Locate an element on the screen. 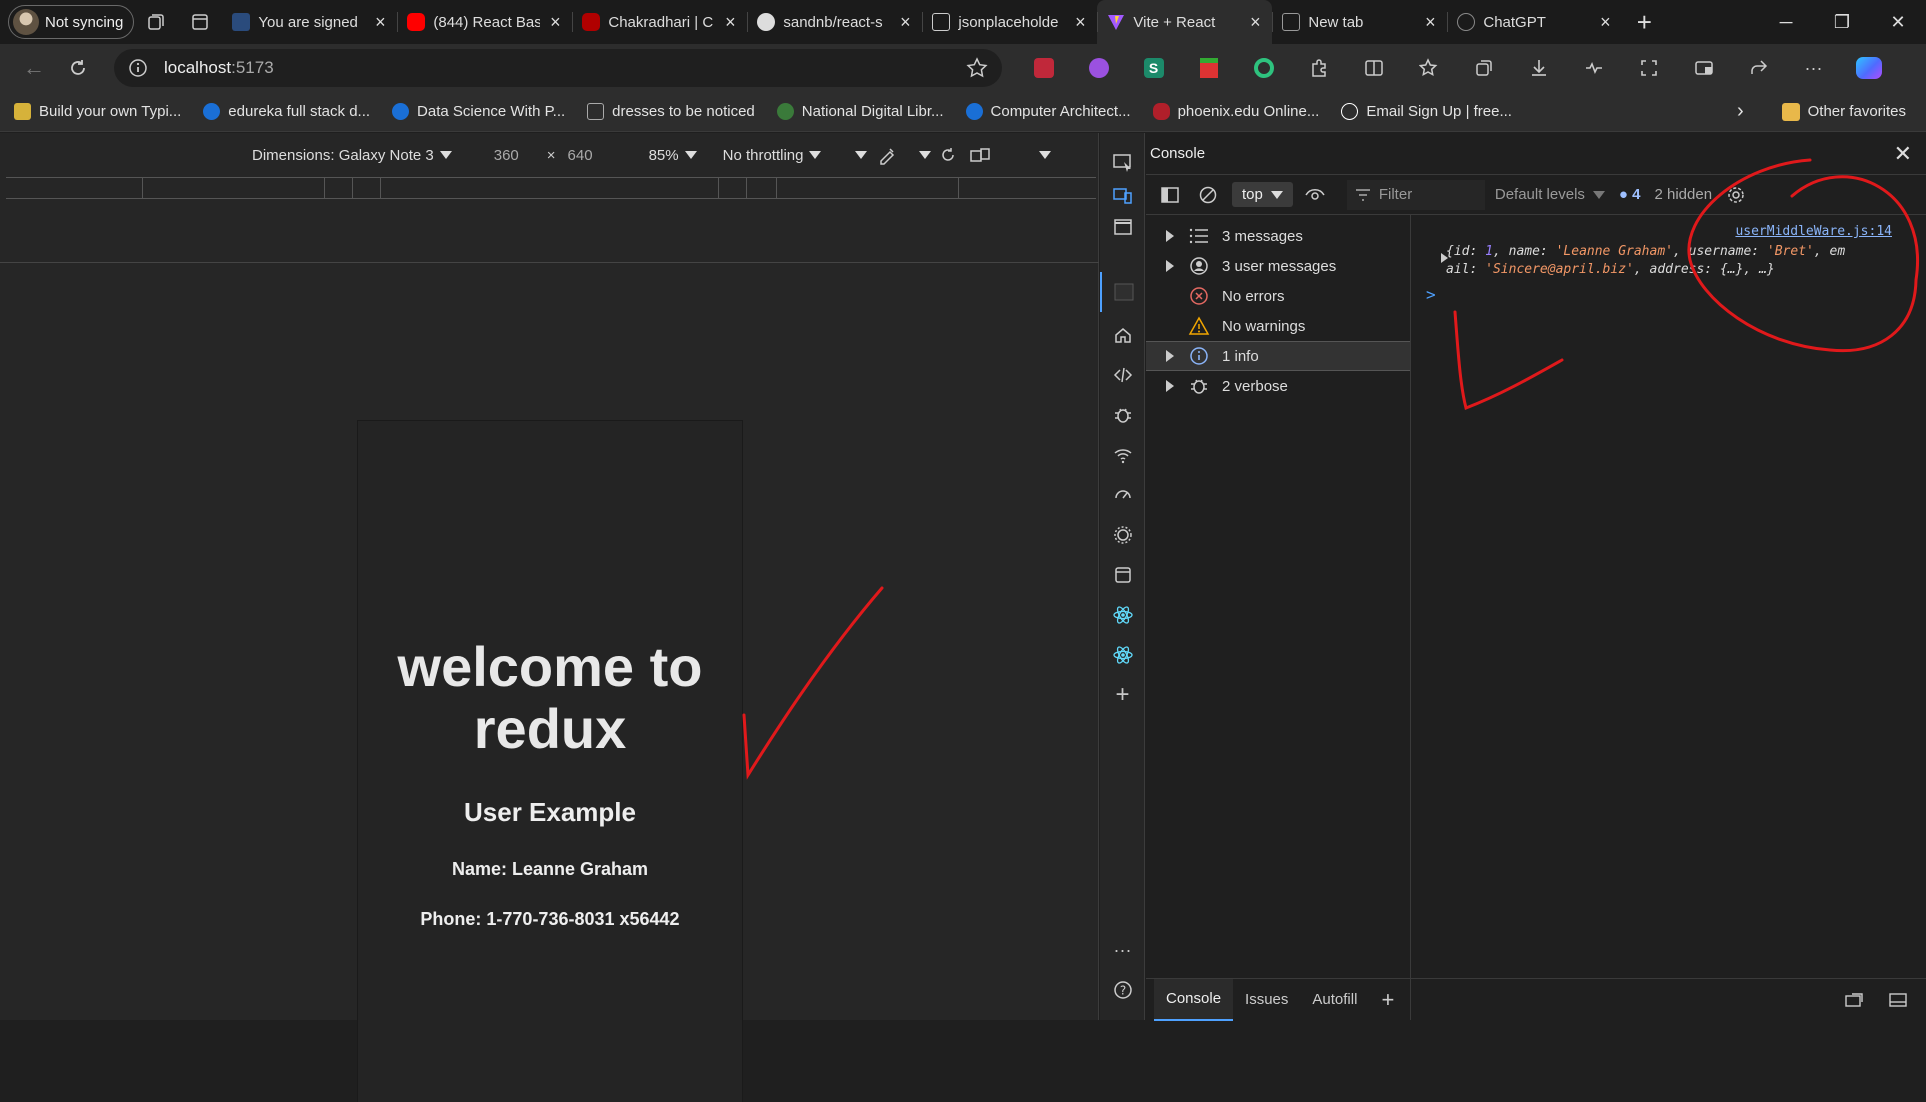  console-prompt: > is located at coordinates (1431, 294).